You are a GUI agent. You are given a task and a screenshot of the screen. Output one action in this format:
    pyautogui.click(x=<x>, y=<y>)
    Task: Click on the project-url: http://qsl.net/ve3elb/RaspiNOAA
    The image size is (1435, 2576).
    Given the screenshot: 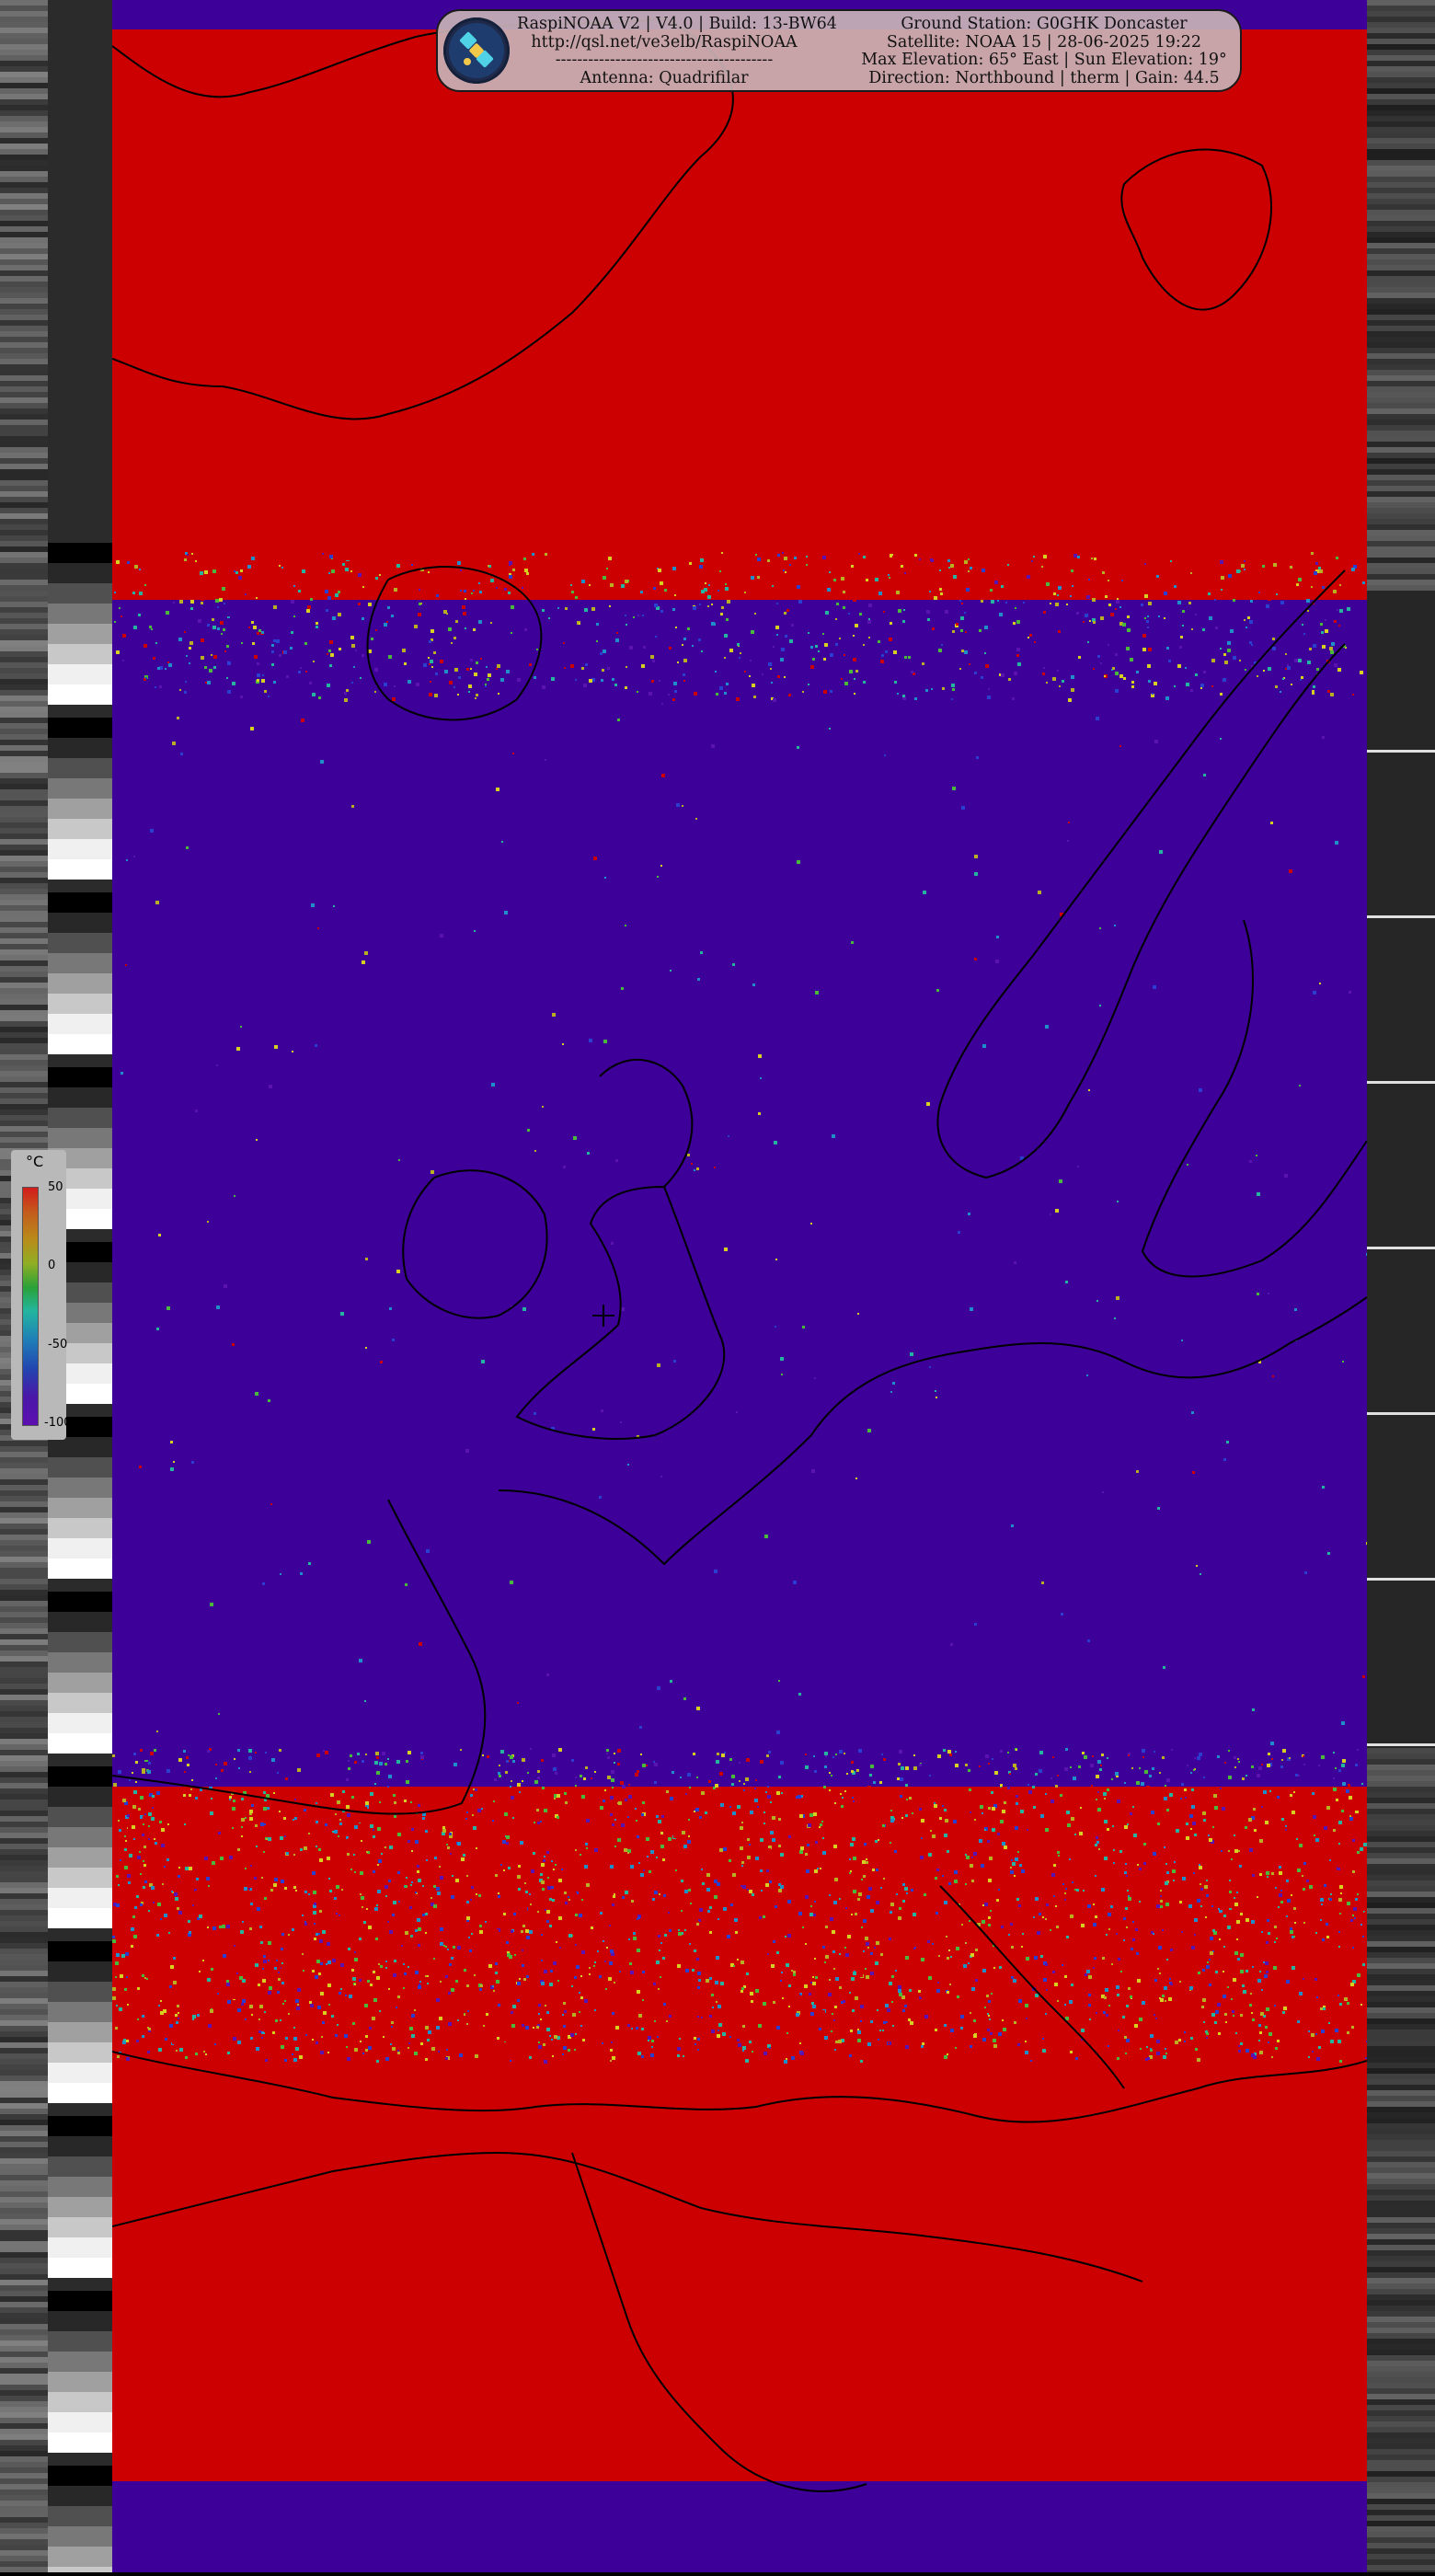 What is the action you would take?
    pyautogui.click(x=664, y=42)
    